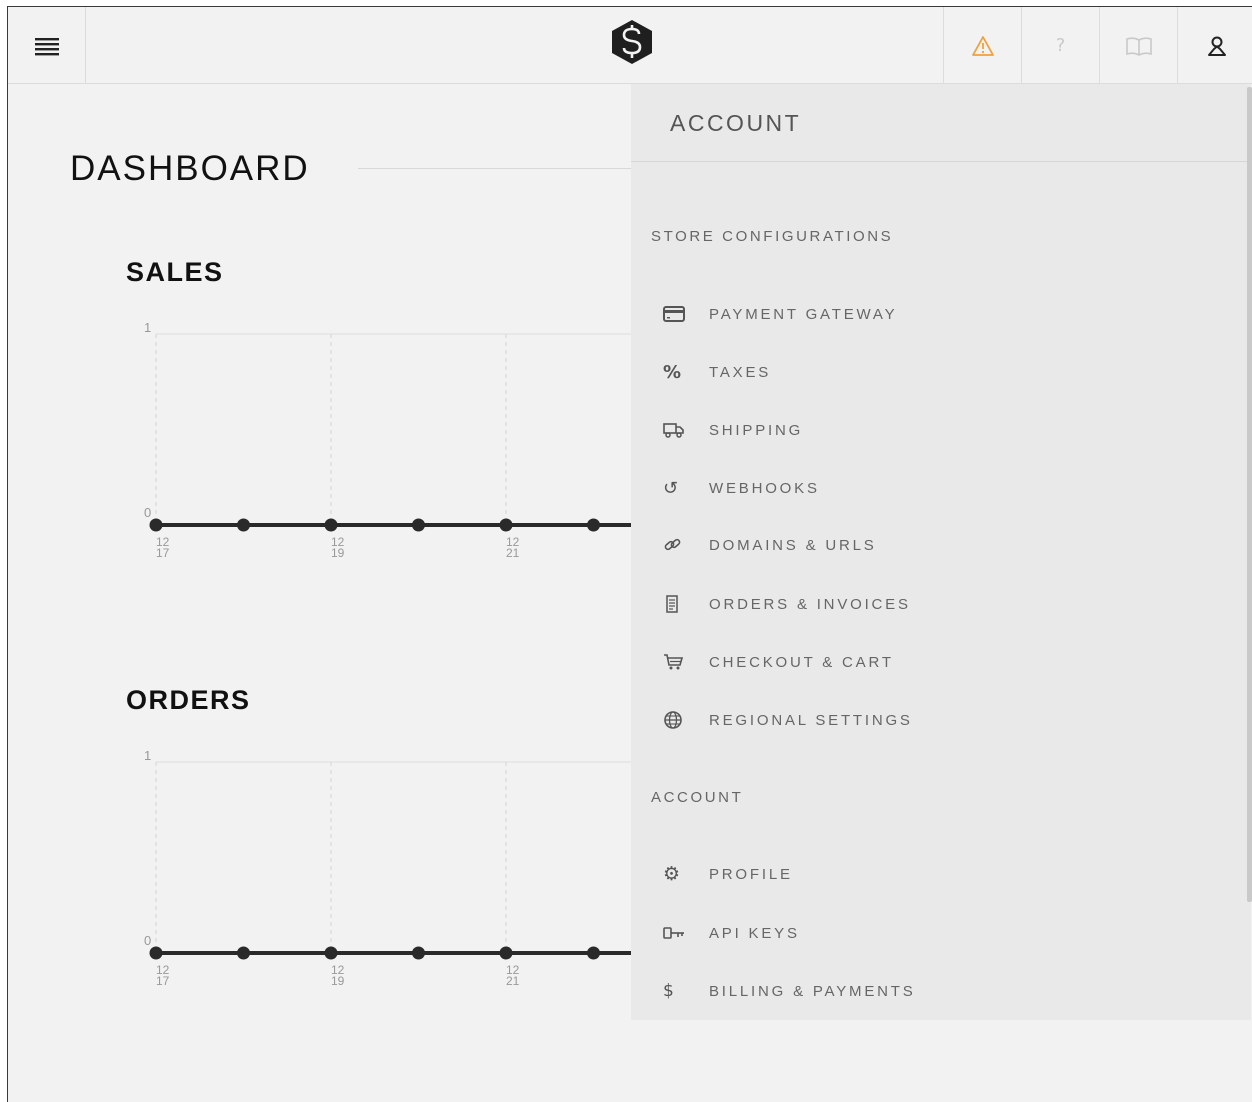 This screenshot has height=1102, width=1252. Describe the element at coordinates (941, 123) in the screenshot. I see `account-panel-header: ACCOUNT` at that location.